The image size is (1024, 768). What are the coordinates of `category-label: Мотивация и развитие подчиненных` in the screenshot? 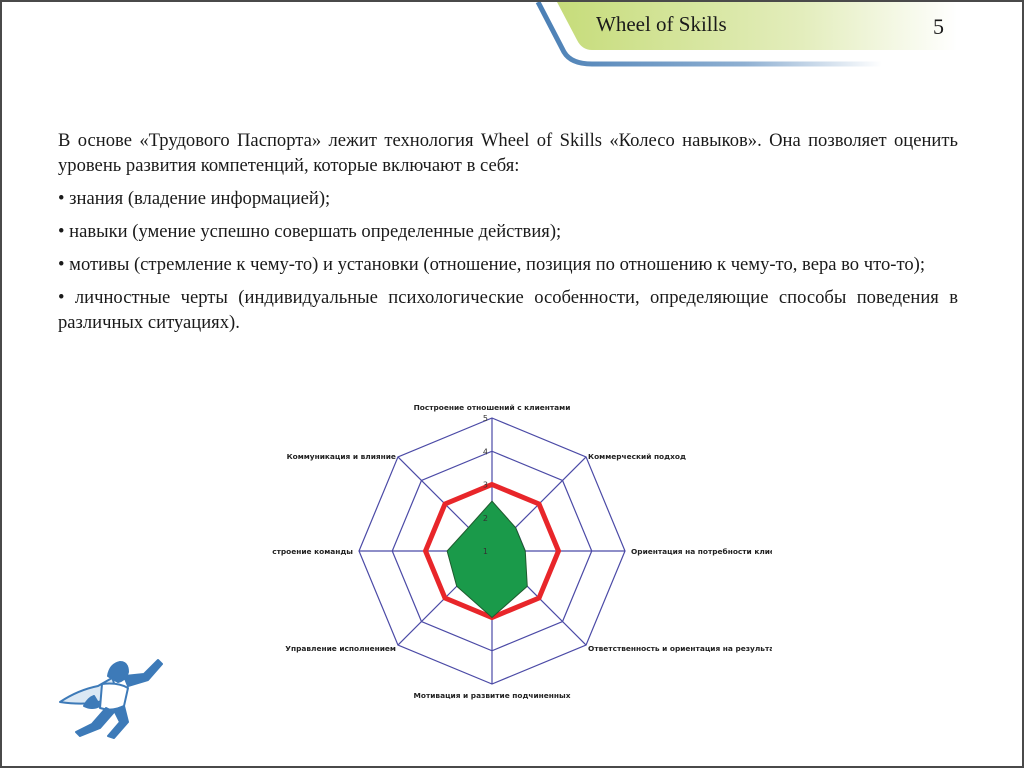 It's located at (492, 695).